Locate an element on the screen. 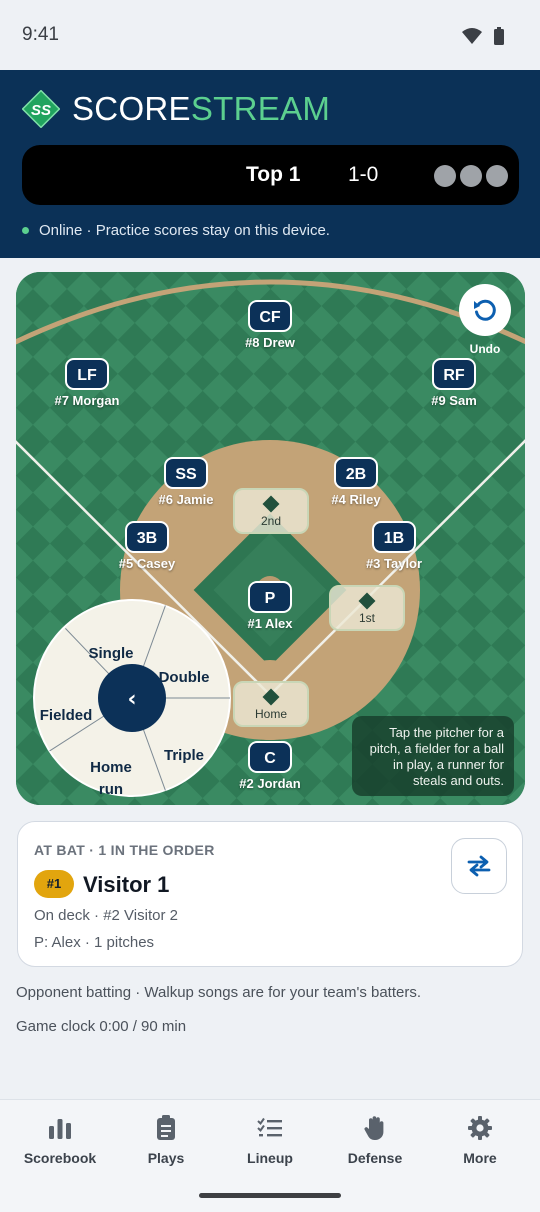 This screenshot has height=1212, width=540. game-clock: Game clock 0:00 / 90 min is located at coordinates (101, 1026).